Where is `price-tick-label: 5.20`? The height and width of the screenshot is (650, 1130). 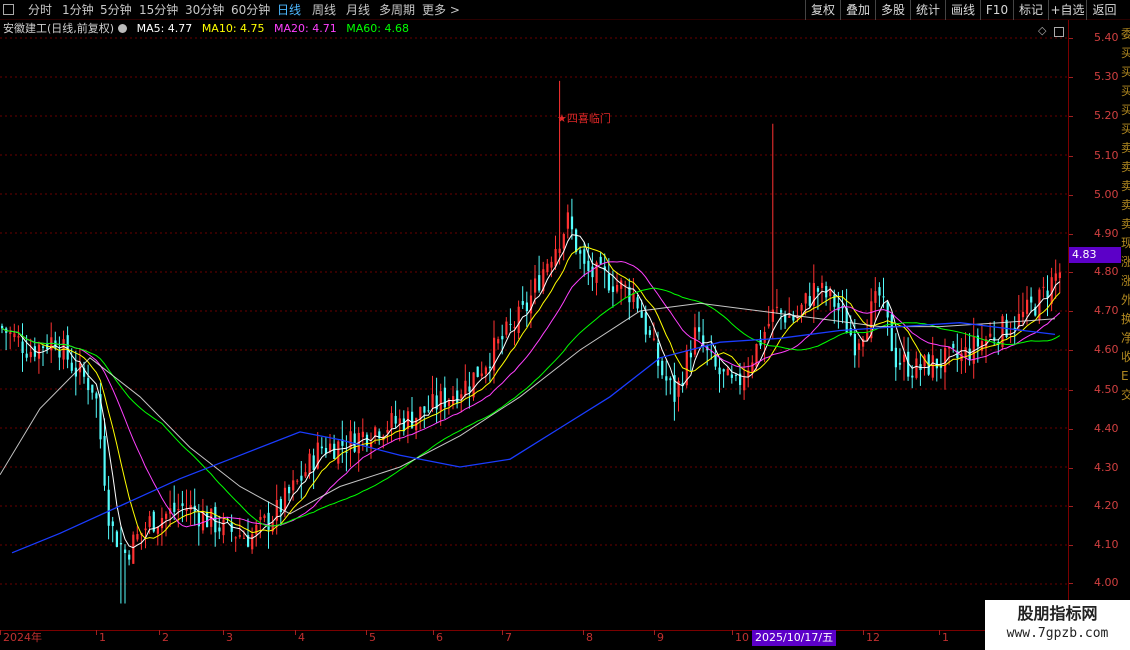
price-tick-label: 5.20 is located at coordinates (1106, 115).